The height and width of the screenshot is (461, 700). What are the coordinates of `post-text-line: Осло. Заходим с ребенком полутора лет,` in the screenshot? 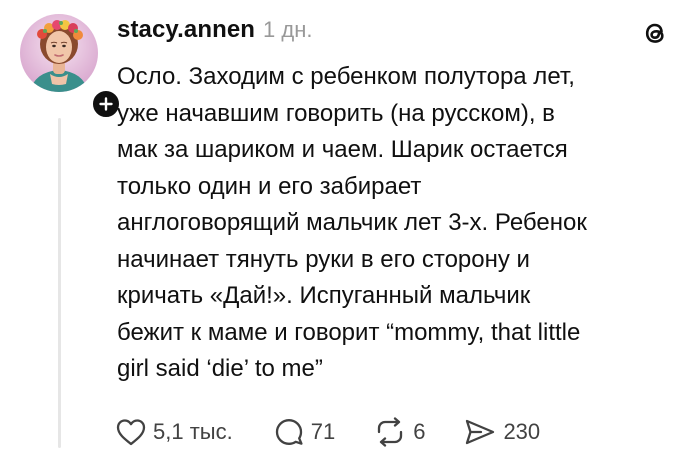 It's located at (346, 76).